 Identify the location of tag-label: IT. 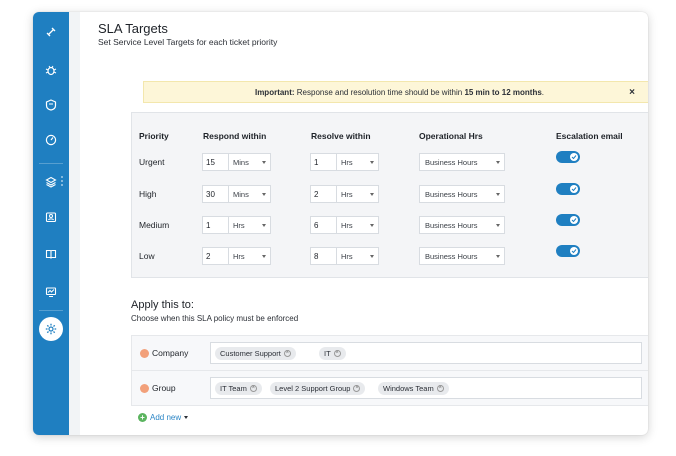
(327, 353).